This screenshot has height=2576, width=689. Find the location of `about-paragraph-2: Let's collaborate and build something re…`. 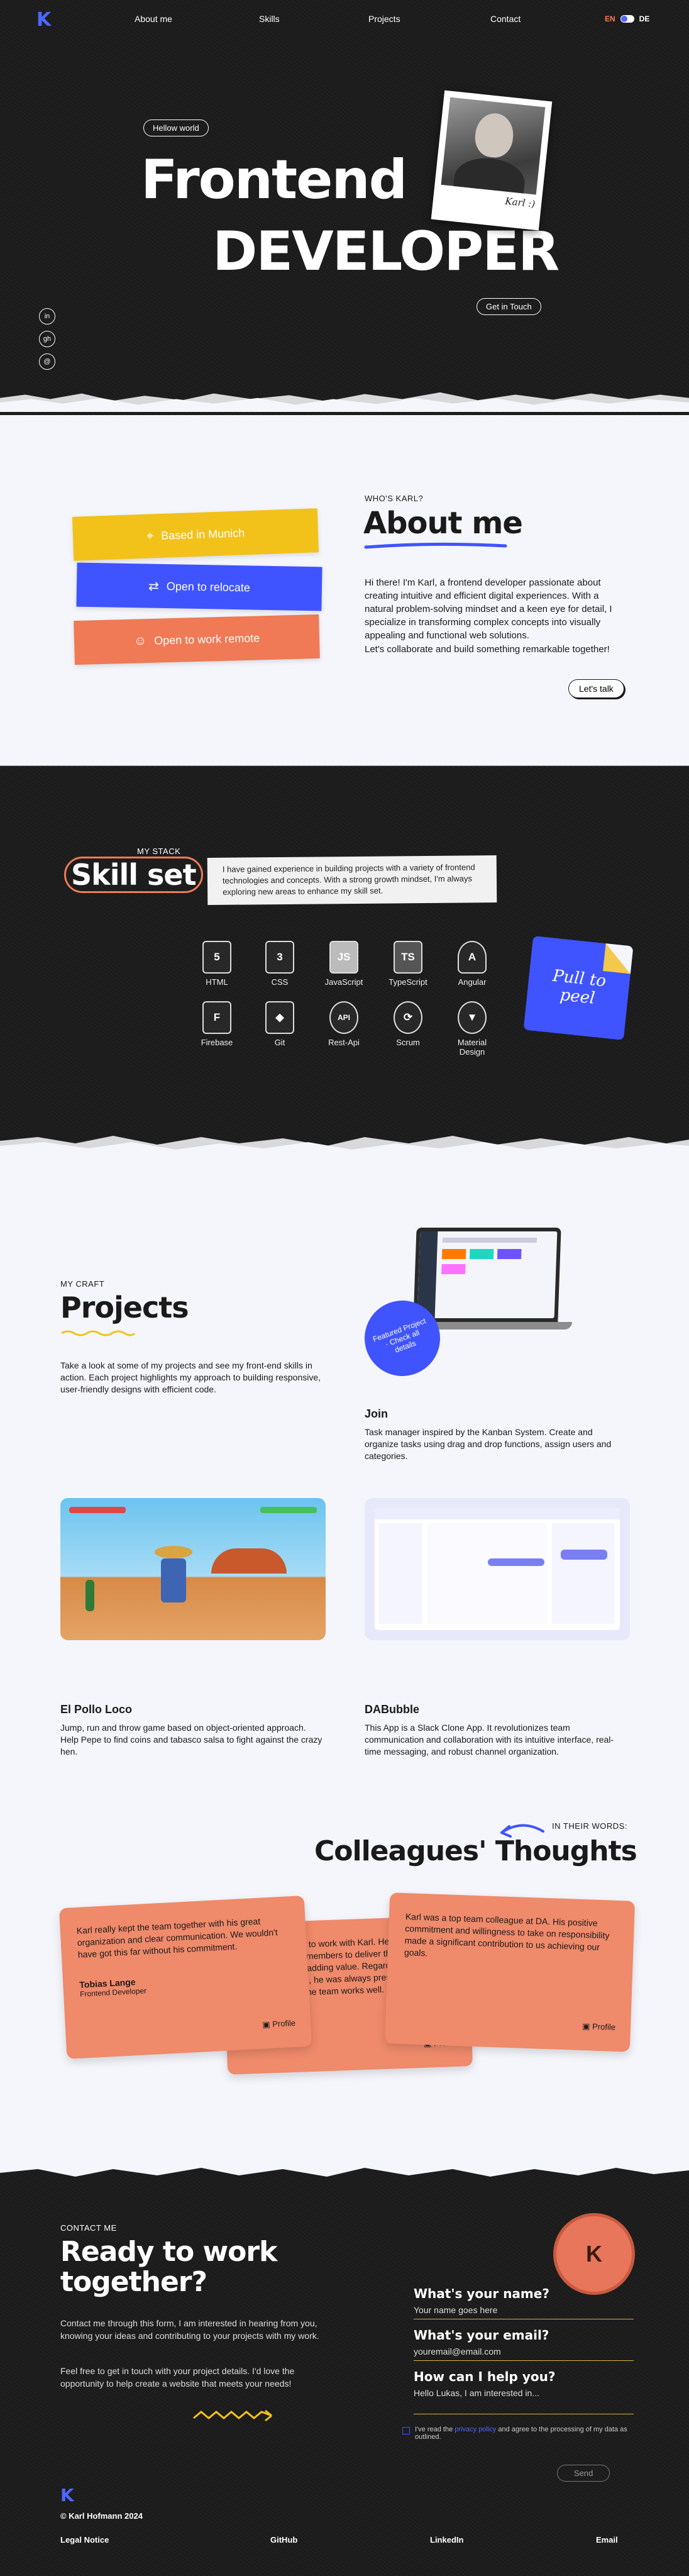

about-paragraph-2: Let's collaborate and build something re… is located at coordinates (487, 649).